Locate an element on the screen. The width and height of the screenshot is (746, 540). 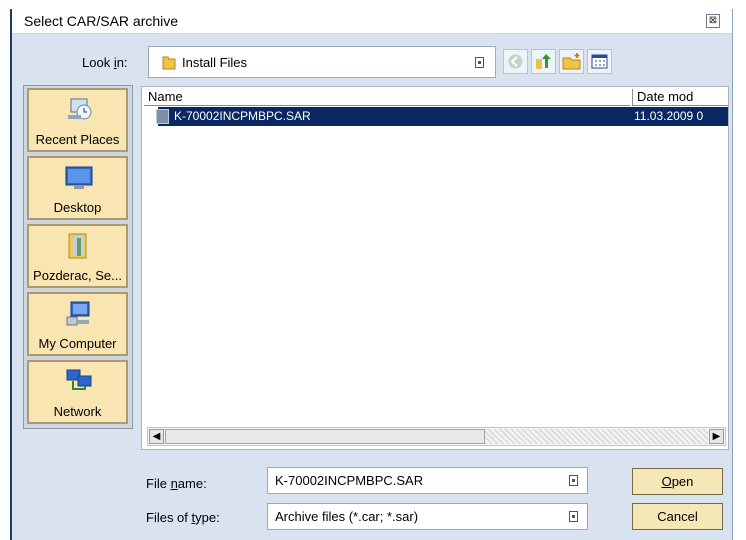
place-desktop: Desktop is located at coordinates (77, 188).